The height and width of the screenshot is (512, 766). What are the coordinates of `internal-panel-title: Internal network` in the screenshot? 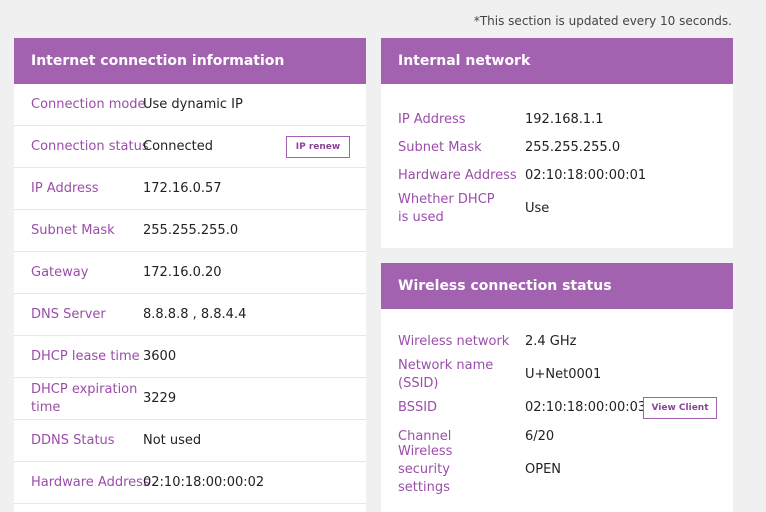 It's located at (557, 61).